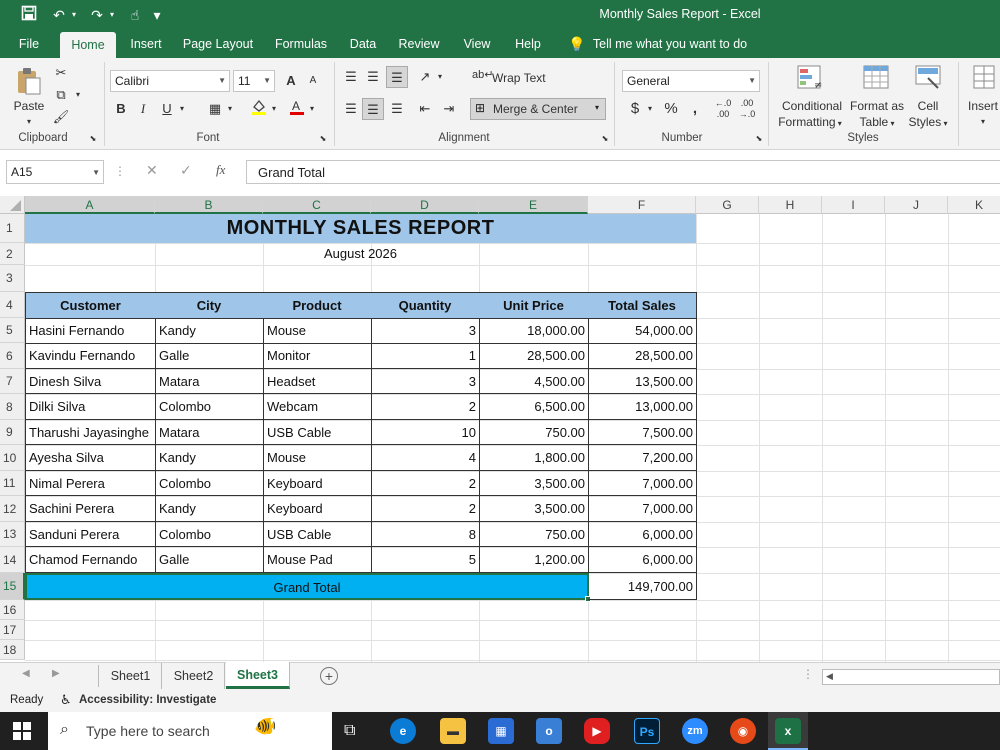  Describe the element at coordinates (360, 228) in the screenshot. I see `report-title: MONTHLY SALES REPORT` at that location.